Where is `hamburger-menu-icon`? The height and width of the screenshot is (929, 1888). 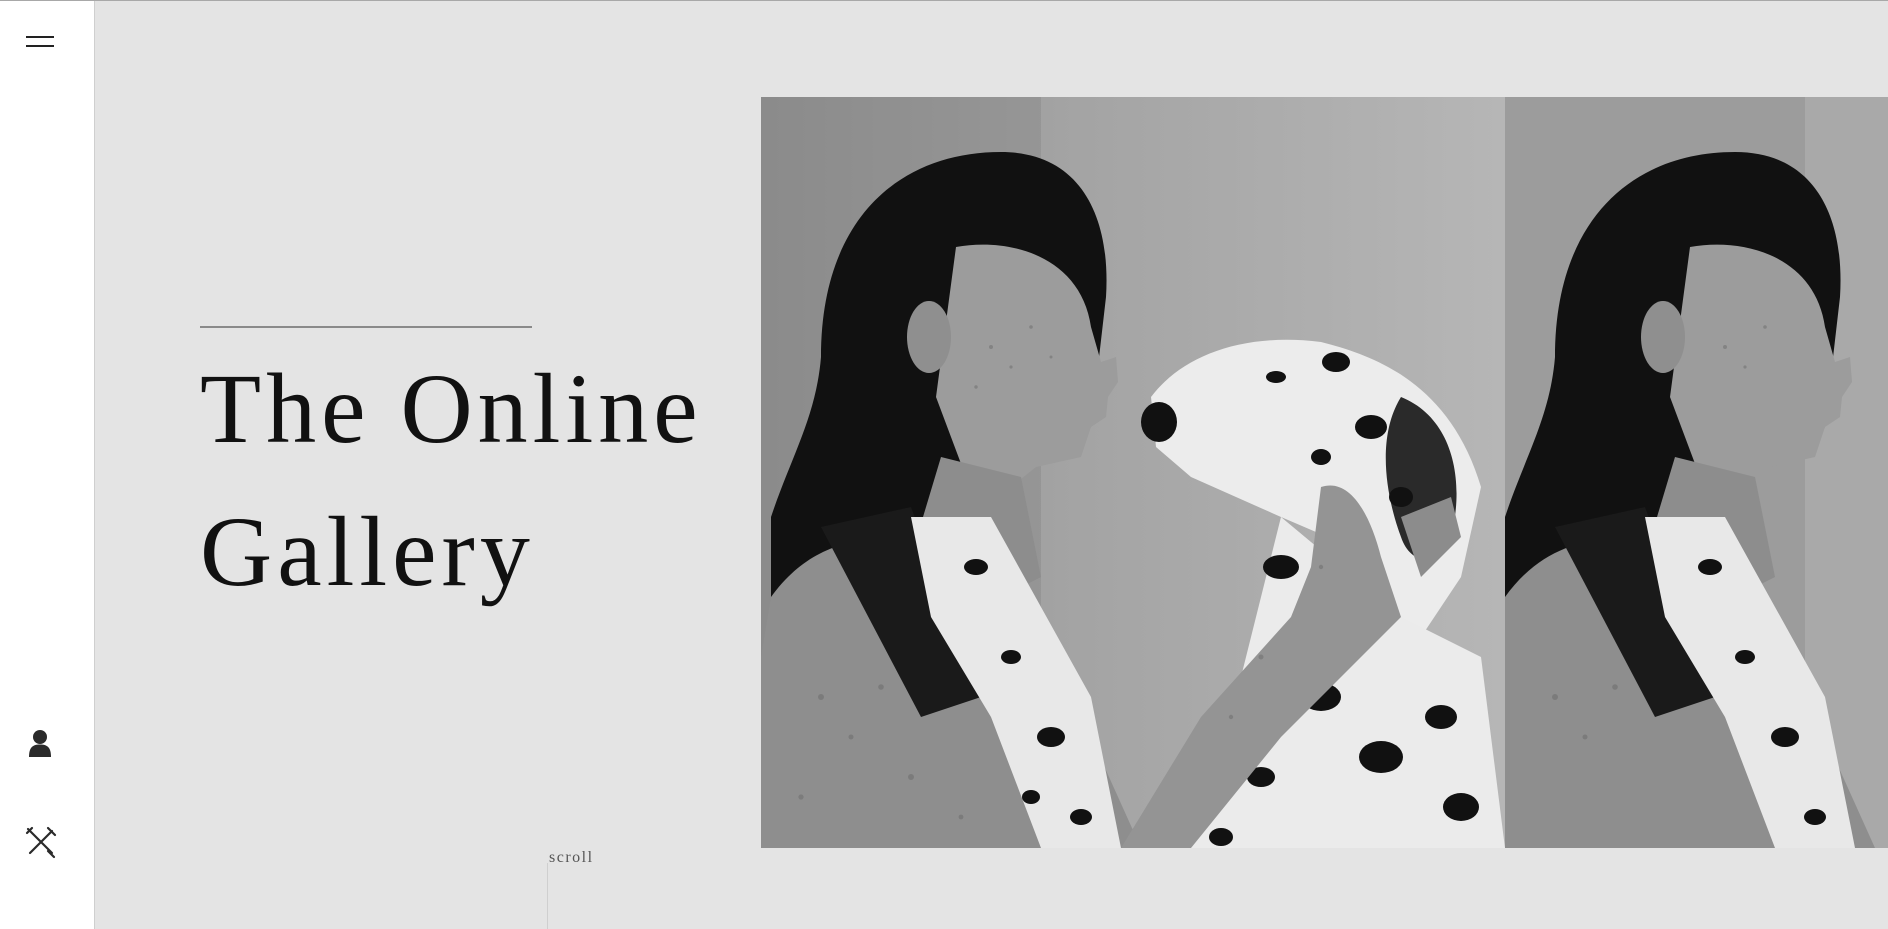 hamburger-menu-icon is located at coordinates (40, 42).